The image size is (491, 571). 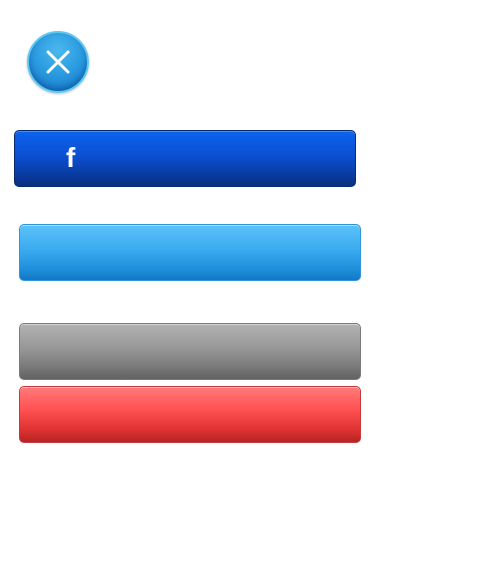 I want to click on light-blue-button-label, so click(x=190, y=252).